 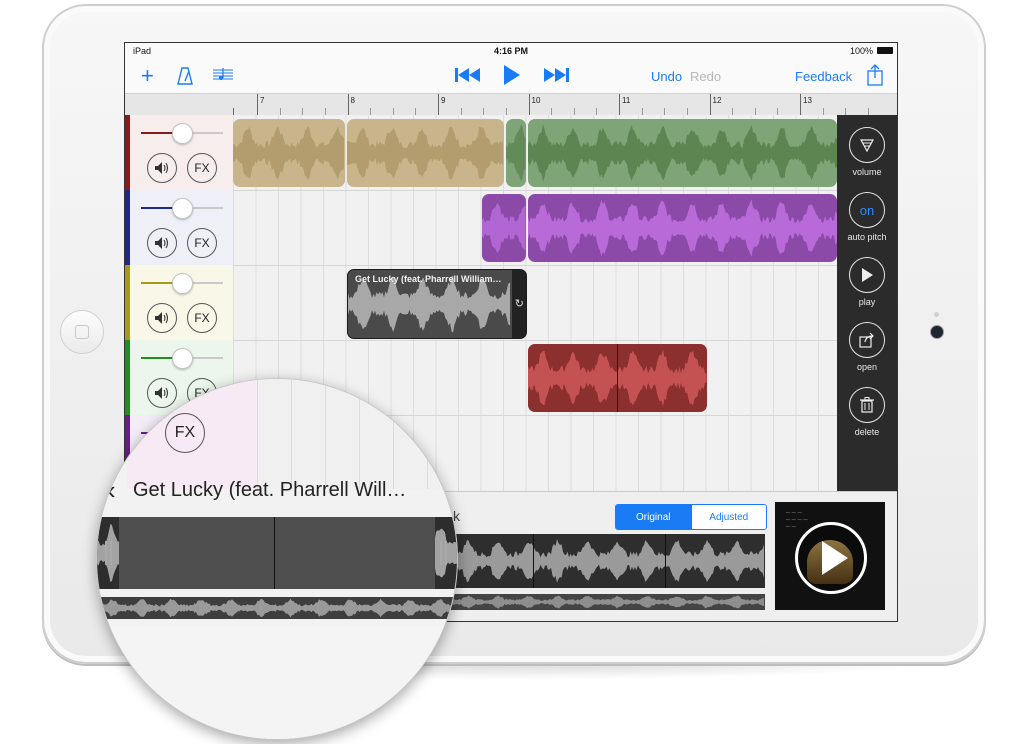 What do you see at coordinates (519, 303) in the screenshot?
I see `loop-icon: ↻` at bounding box center [519, 303].